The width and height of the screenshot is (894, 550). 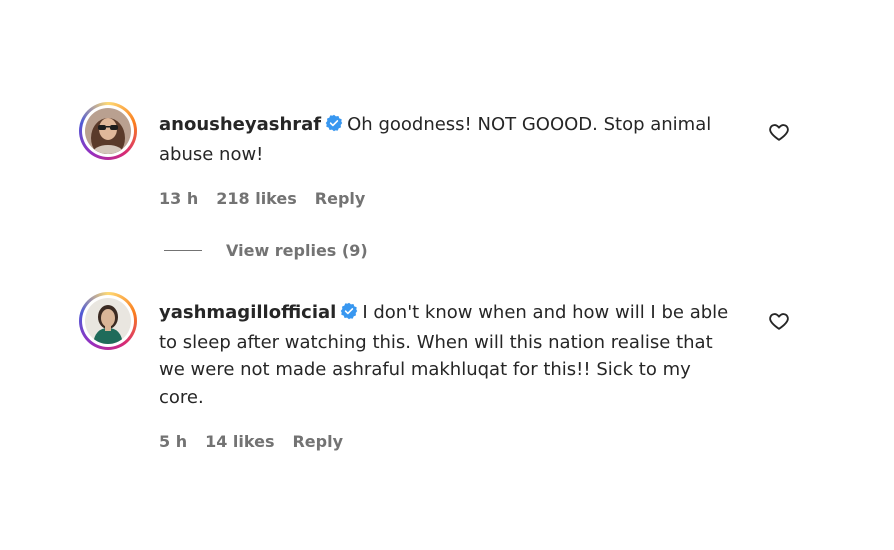 I want to click on comment-timestamp: 5 h, so click(x=173, y=441).